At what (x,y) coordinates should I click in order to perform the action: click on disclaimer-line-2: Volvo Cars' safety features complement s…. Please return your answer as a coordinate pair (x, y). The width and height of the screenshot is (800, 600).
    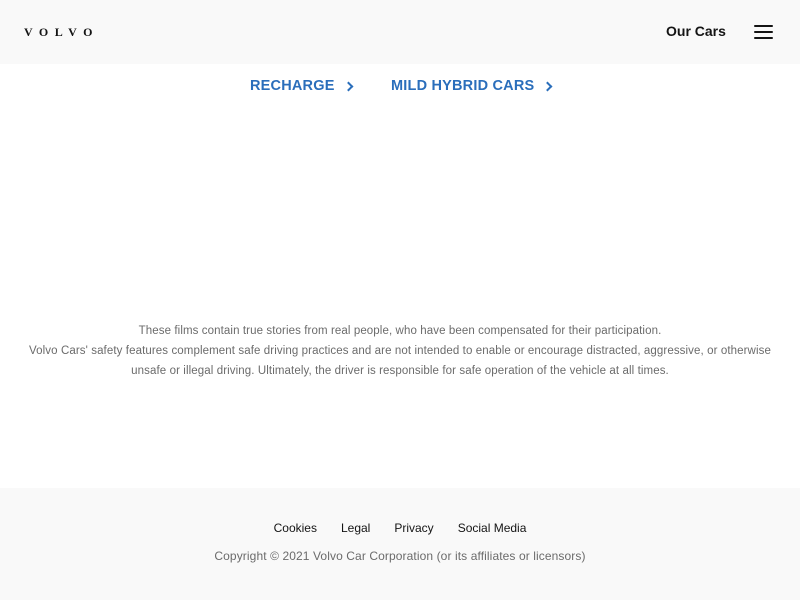
    Looking at the image, I should click on (400, 361).